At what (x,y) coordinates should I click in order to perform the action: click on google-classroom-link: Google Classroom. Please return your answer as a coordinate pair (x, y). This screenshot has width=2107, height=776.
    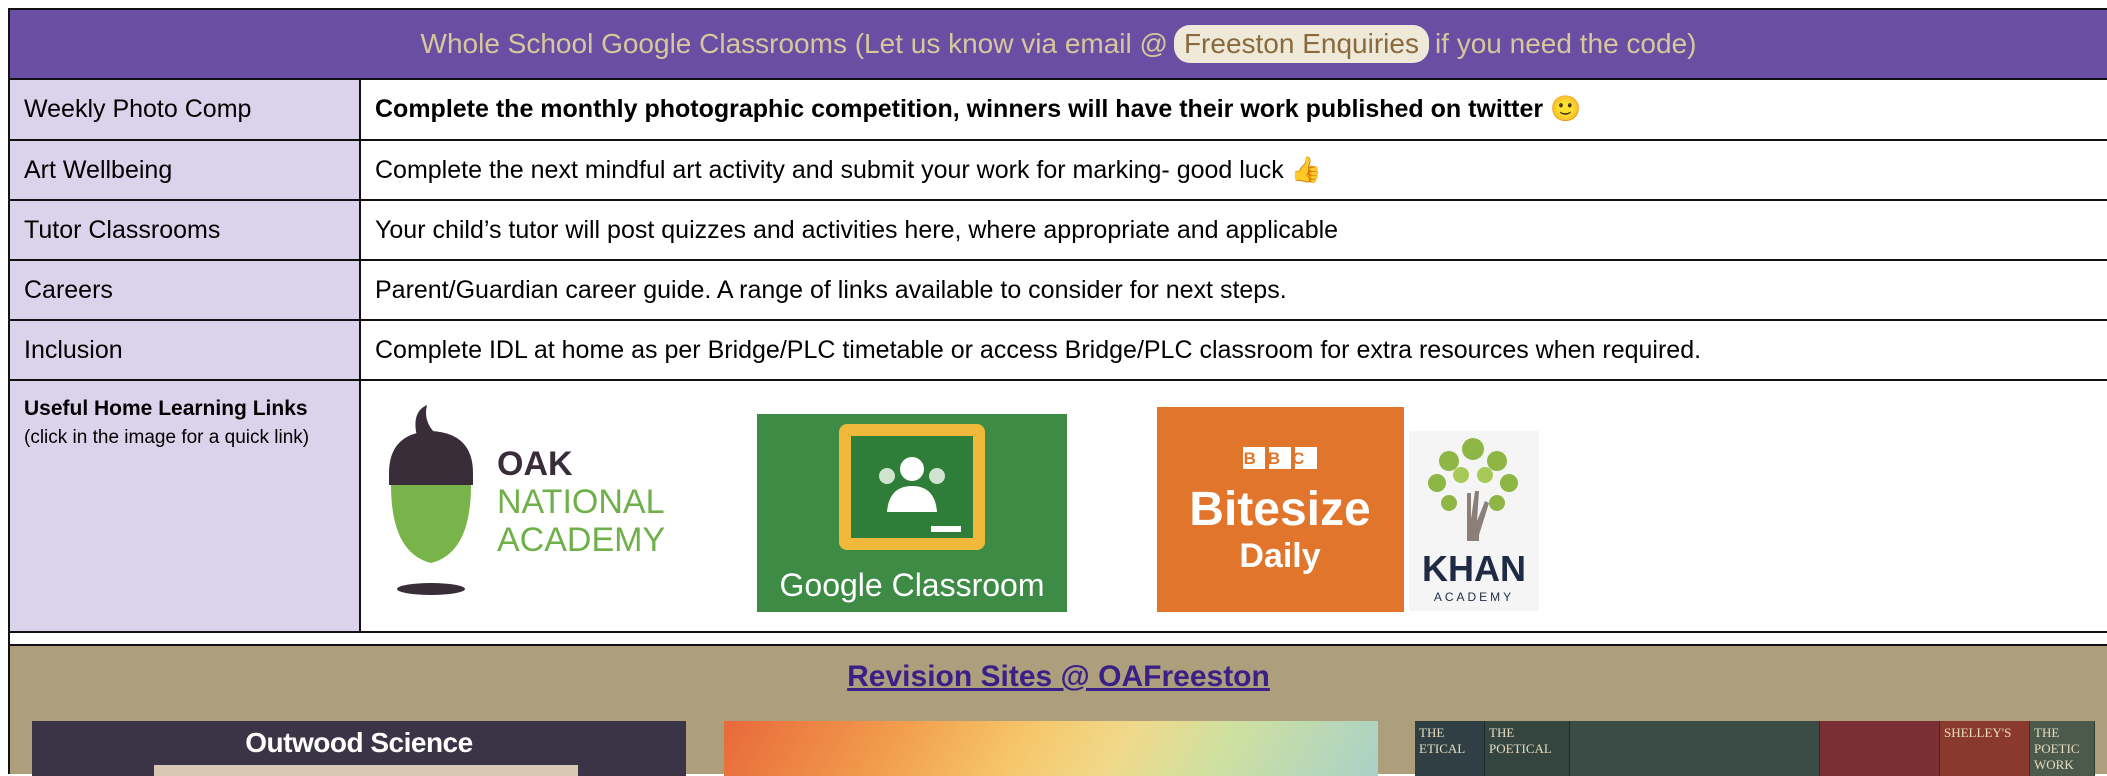
    Looking at the image, I should click on (912, 513).